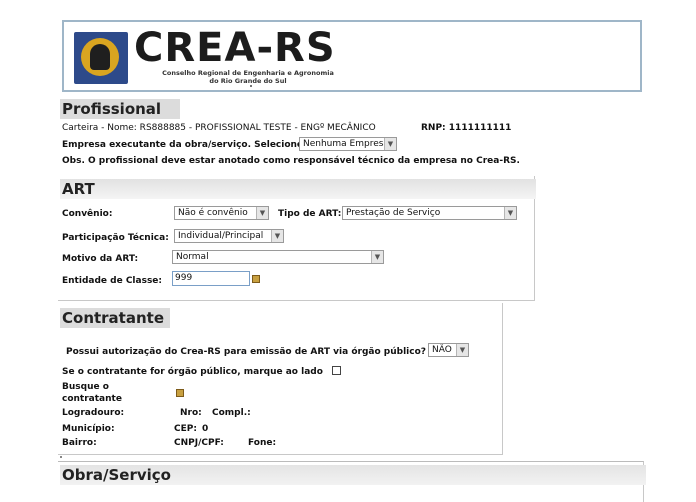 Image resolution: width=696 pixels, height=502 pixels. I want to click on search-contratante-icon, so click(180, 393).